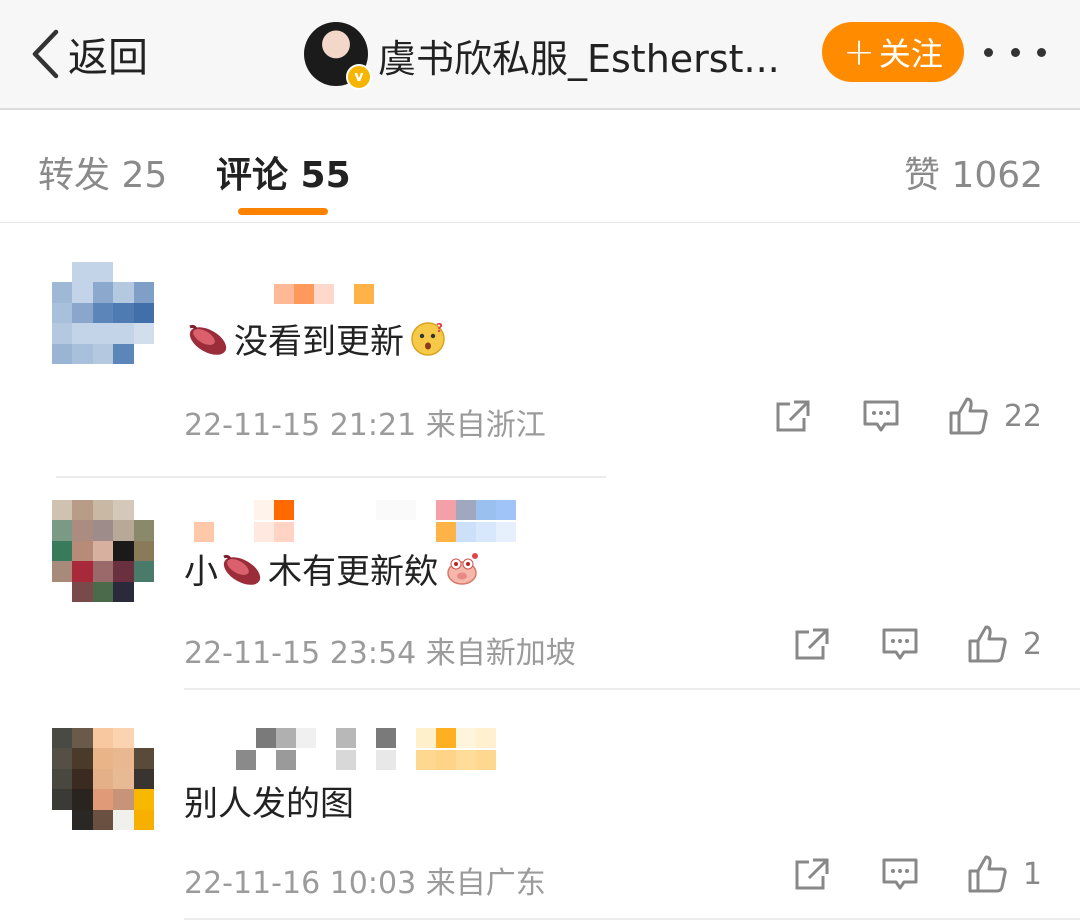 The width and height of the screenshot is (1080, 924). What do you see at coordinates (973, 172) in the screenshot?
I see `tab-likes: 赞 1062` at bounding box center [973, 172].